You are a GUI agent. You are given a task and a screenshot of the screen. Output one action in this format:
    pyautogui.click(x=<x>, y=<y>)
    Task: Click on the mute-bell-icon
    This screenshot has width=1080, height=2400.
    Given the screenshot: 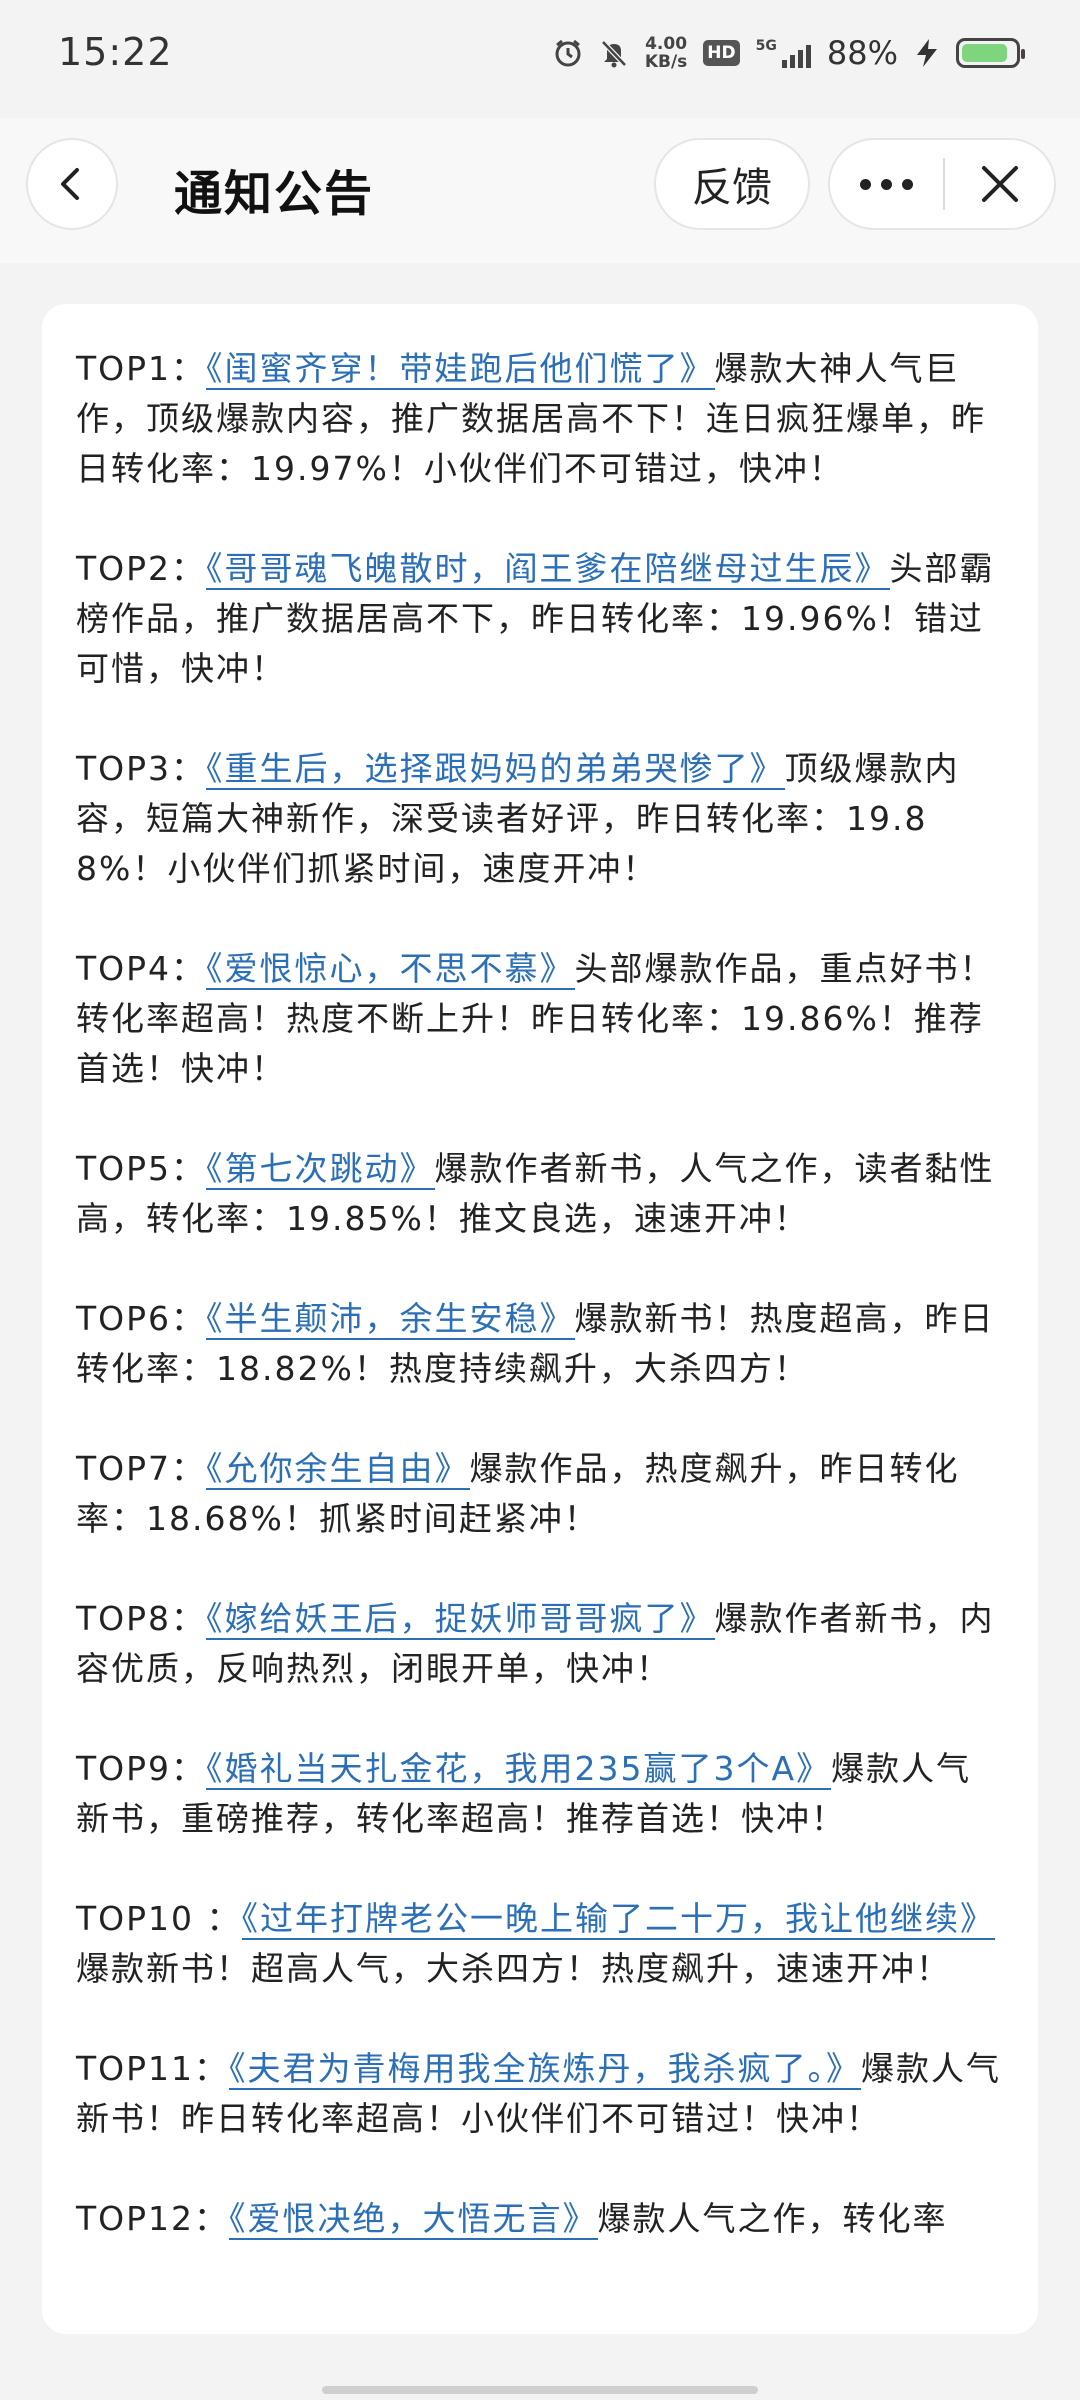 What is the action you would take?
    pyautogui.click(x=614, y=53)
    